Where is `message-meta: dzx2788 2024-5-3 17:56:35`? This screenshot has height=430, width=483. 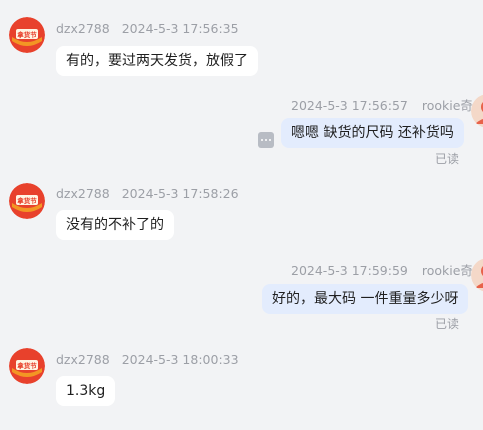
message-meta: dzx2788 2024-5-3 17:56:35 is located at coordinates (147, 28).